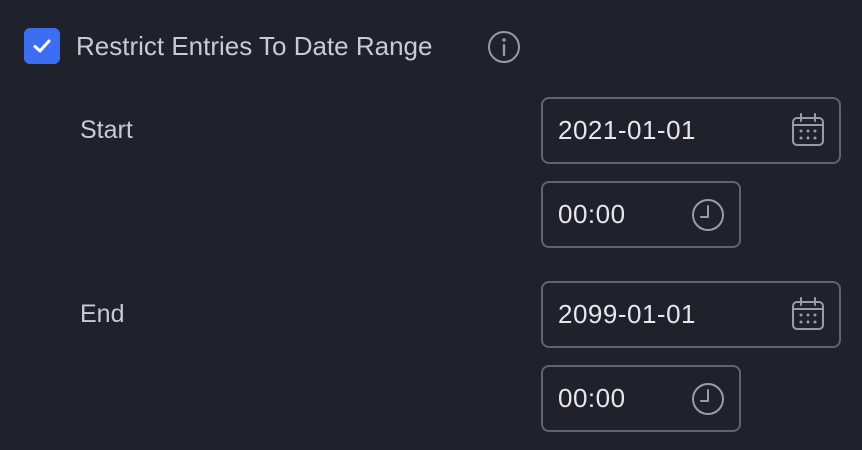 The image size is (862, 450). Describe the element at coordinates (592, 214) in the screenshot. I see `start-time-value: 00:00` at that location.